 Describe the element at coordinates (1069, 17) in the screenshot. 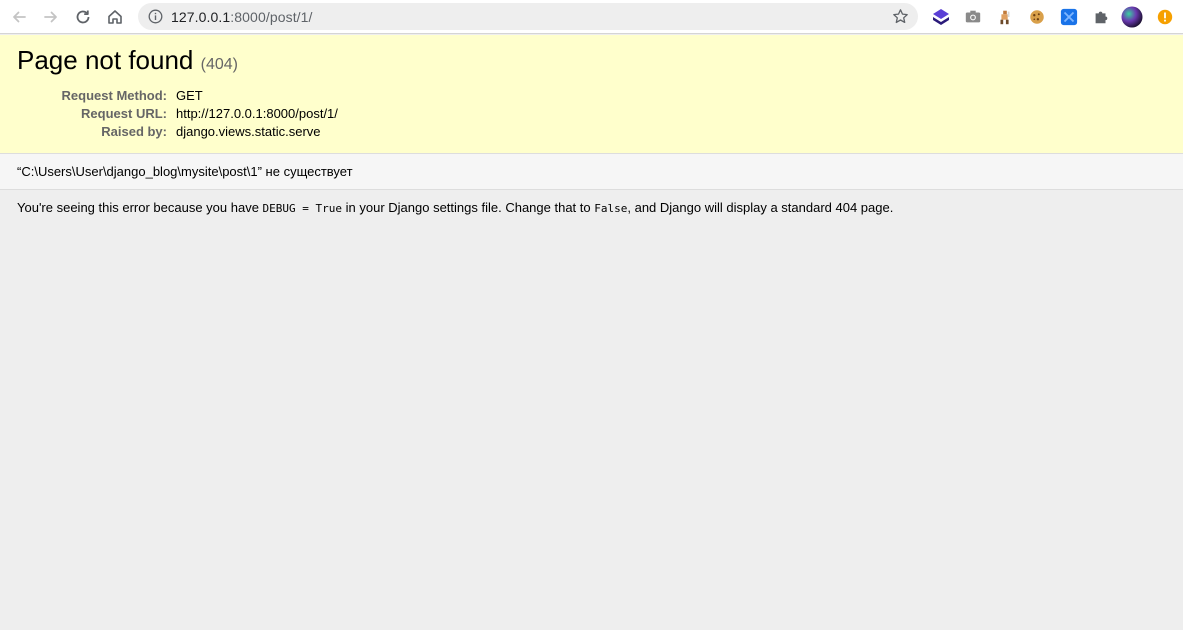

I see `extension-blue-icon` at that location.